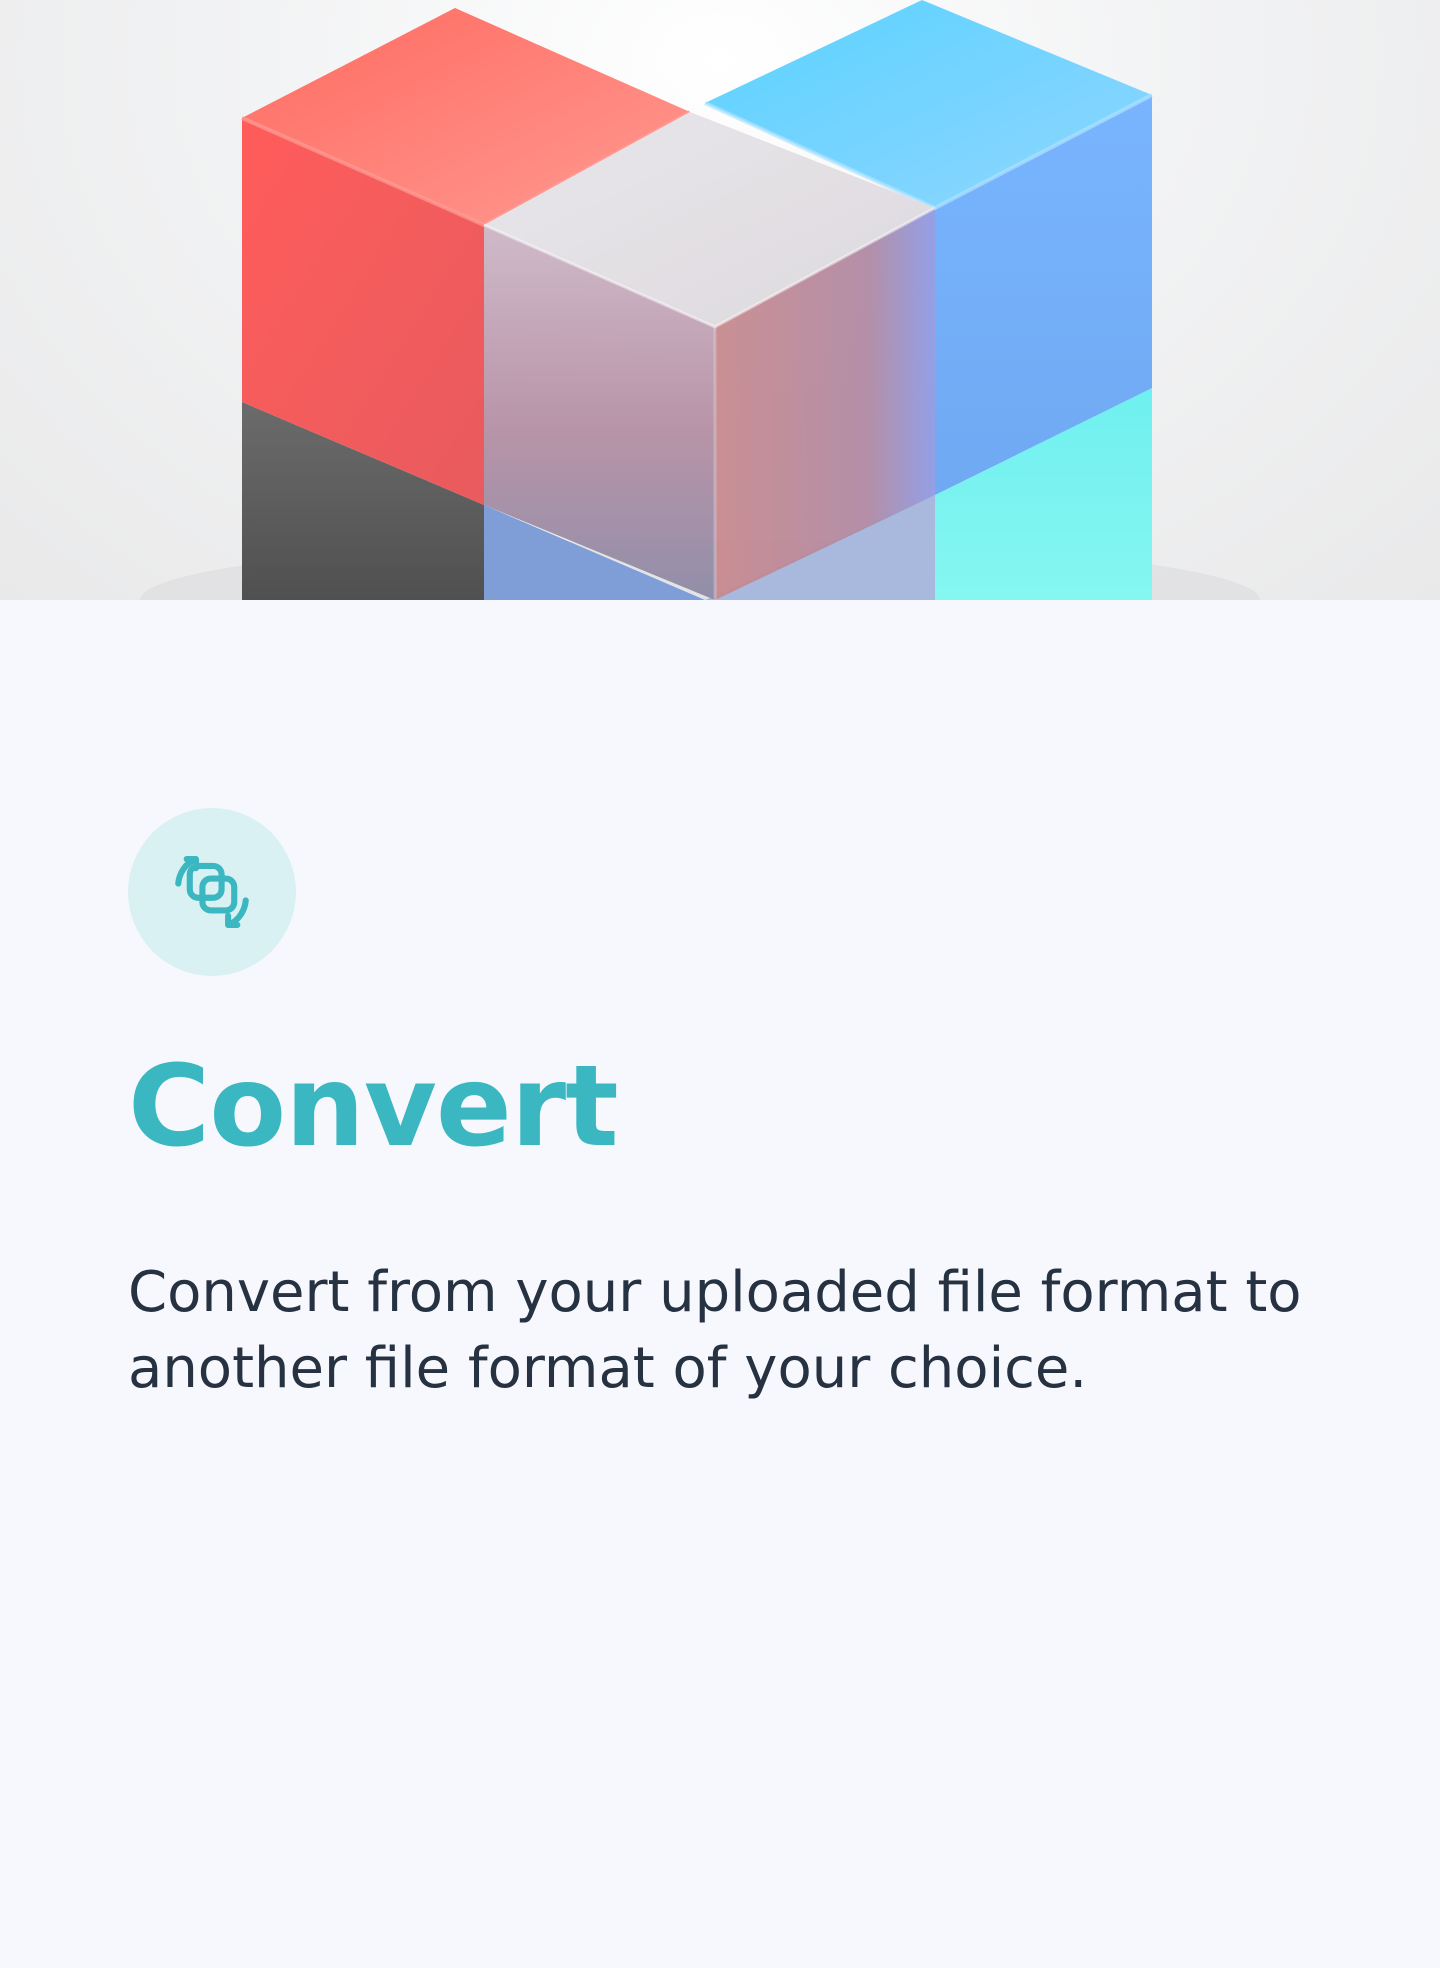 This screenshot has height=1968, width=1440. I want to click on convert-icon, so click(212, 892).